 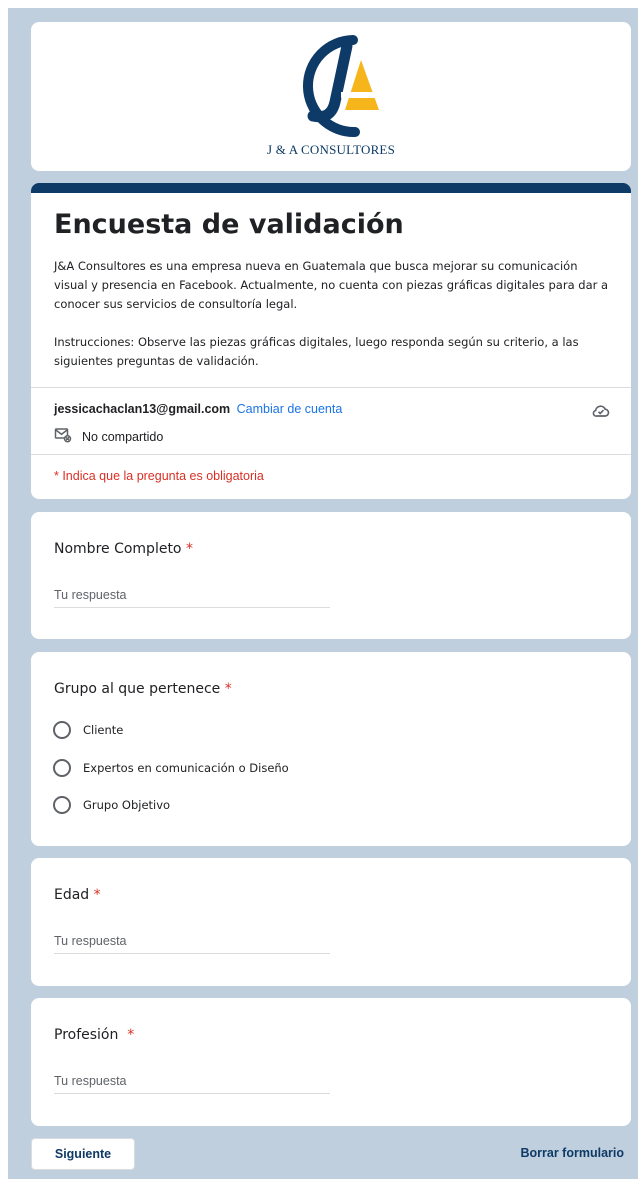 What do you see at coordinates (142, 409) in the screenshot?
I see `account-email: jessicachaclan13@gmail.com` at bounding box center [142, 409].